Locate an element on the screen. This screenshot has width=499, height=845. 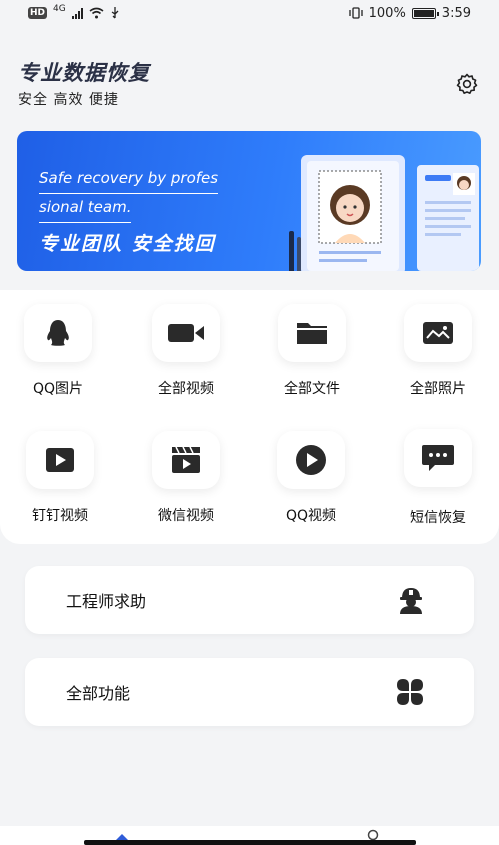
feature-sms-recovery: 短信恢复 is located at coordinates (438, 484).